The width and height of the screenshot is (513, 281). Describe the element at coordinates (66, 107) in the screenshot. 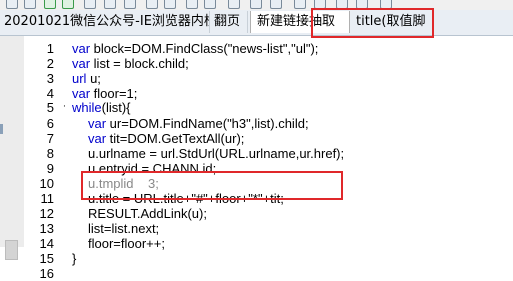

I see `fold-marker-icon: ·` at that location.